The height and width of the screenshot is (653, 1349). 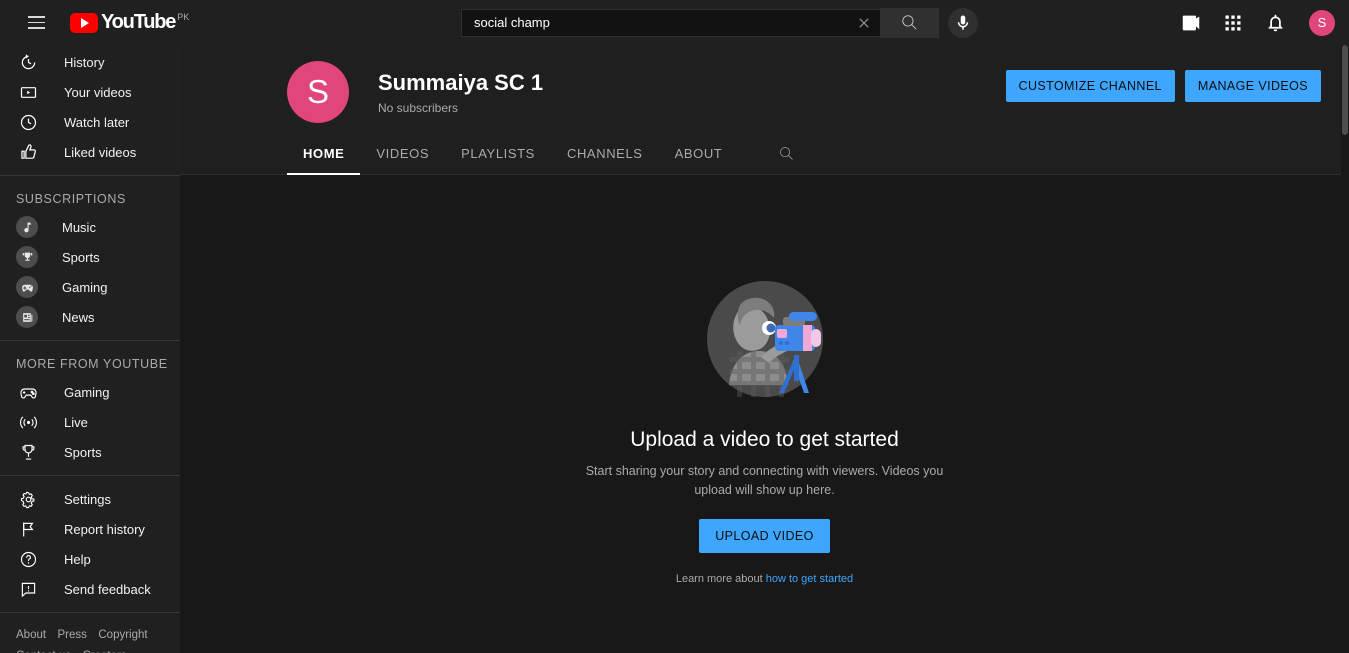 What do you see at coordinates (28, 422) in the screenshot?
I see `live-broadcast-icon` at bounding box center [28, 422].